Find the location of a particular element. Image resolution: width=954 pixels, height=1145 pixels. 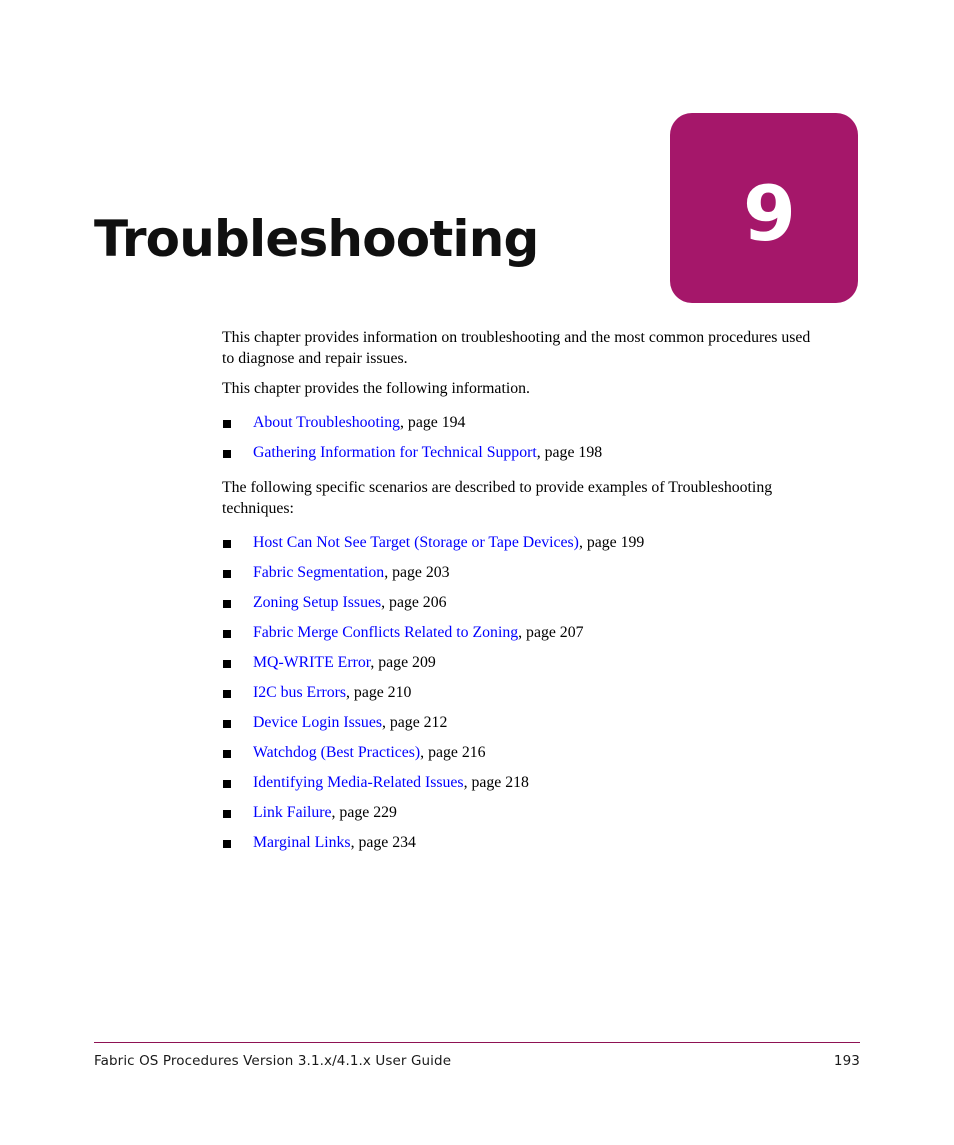

toc-page-ref: , page 218 is located at coordinates (496, 782).